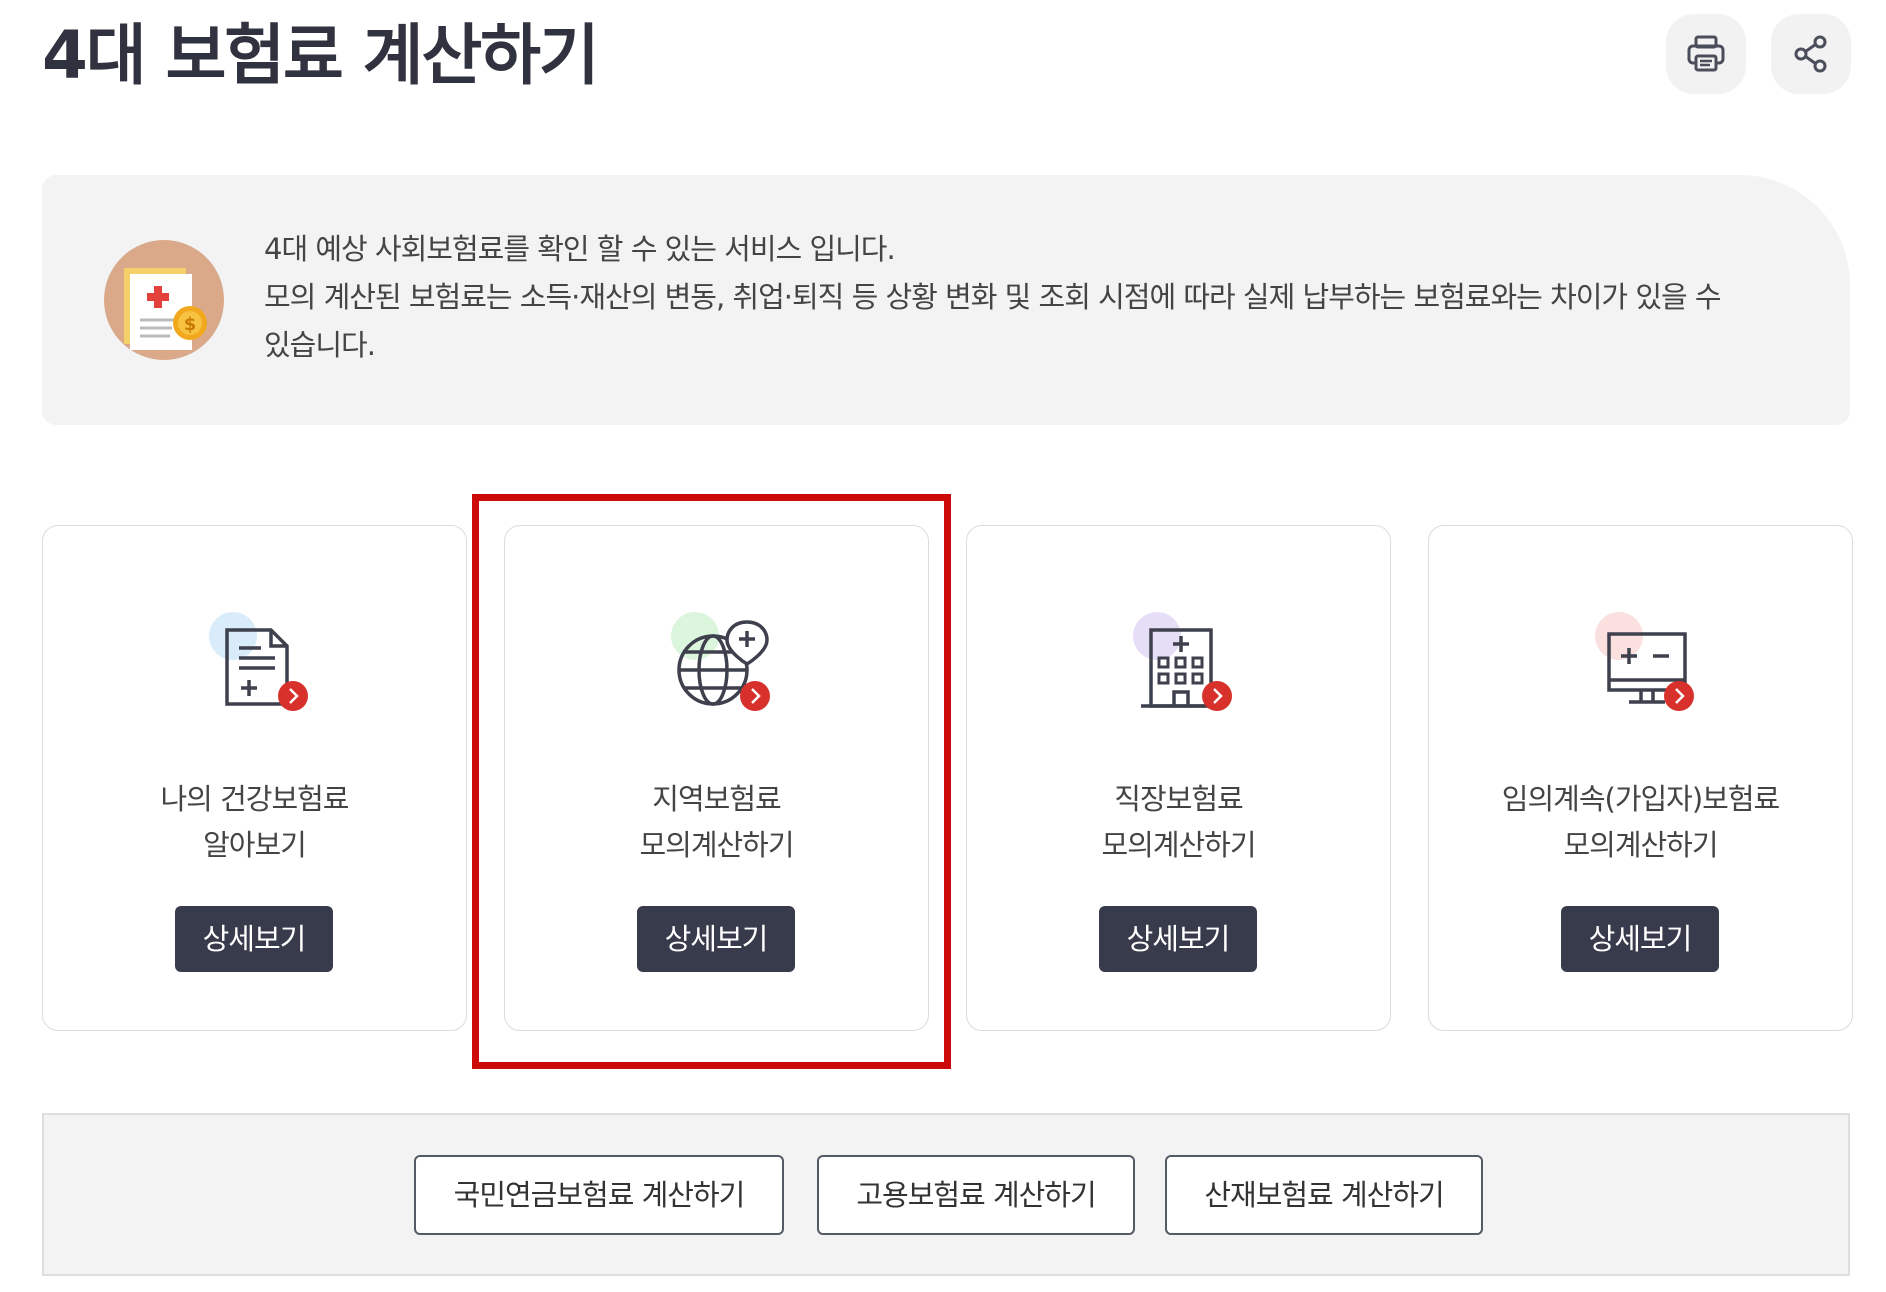 This screenshot has height=1292, width=1886. Describe the element at coordinates (711, 781) in the screenshot. I see `highlight-box` at that location.